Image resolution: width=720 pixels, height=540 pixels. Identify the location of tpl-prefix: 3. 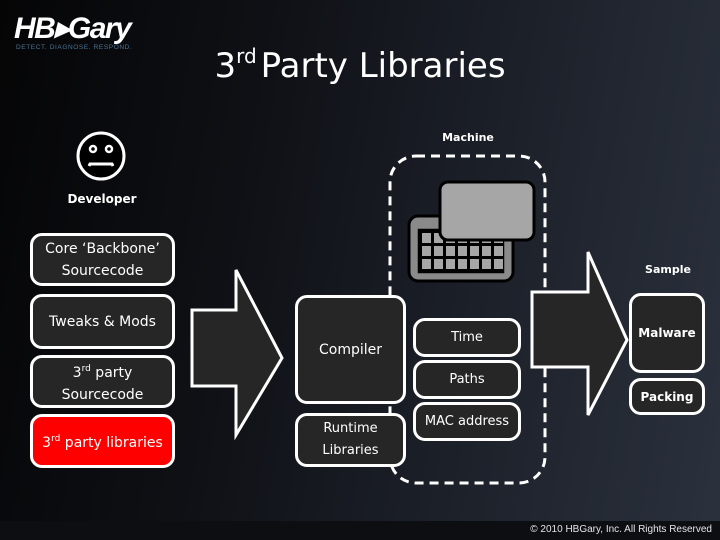
(47, 443).